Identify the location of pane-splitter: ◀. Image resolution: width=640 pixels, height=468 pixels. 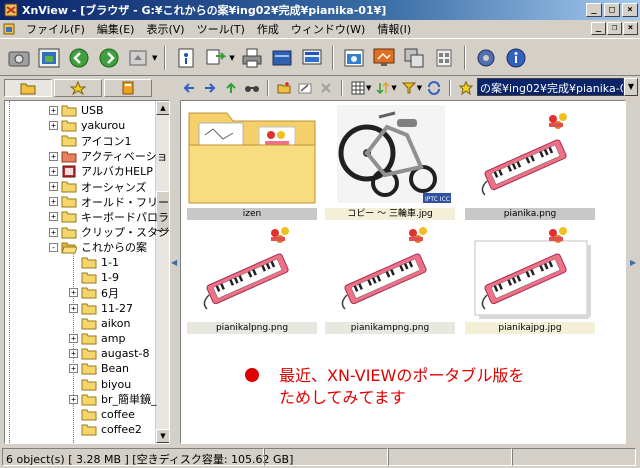
(174, 272).